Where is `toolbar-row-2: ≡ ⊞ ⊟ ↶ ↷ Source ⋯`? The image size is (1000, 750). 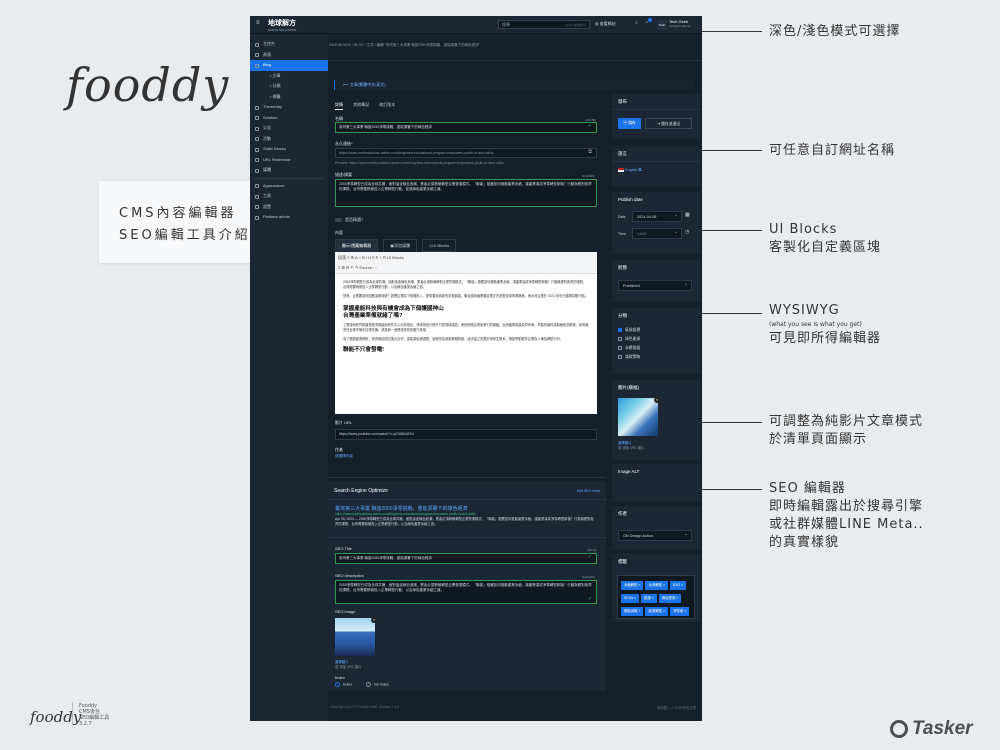 toolbar-row-2: ≡ ⊞ ⊟ ↶ ↷ Source ⋯ is located at coordinates (466, 268).